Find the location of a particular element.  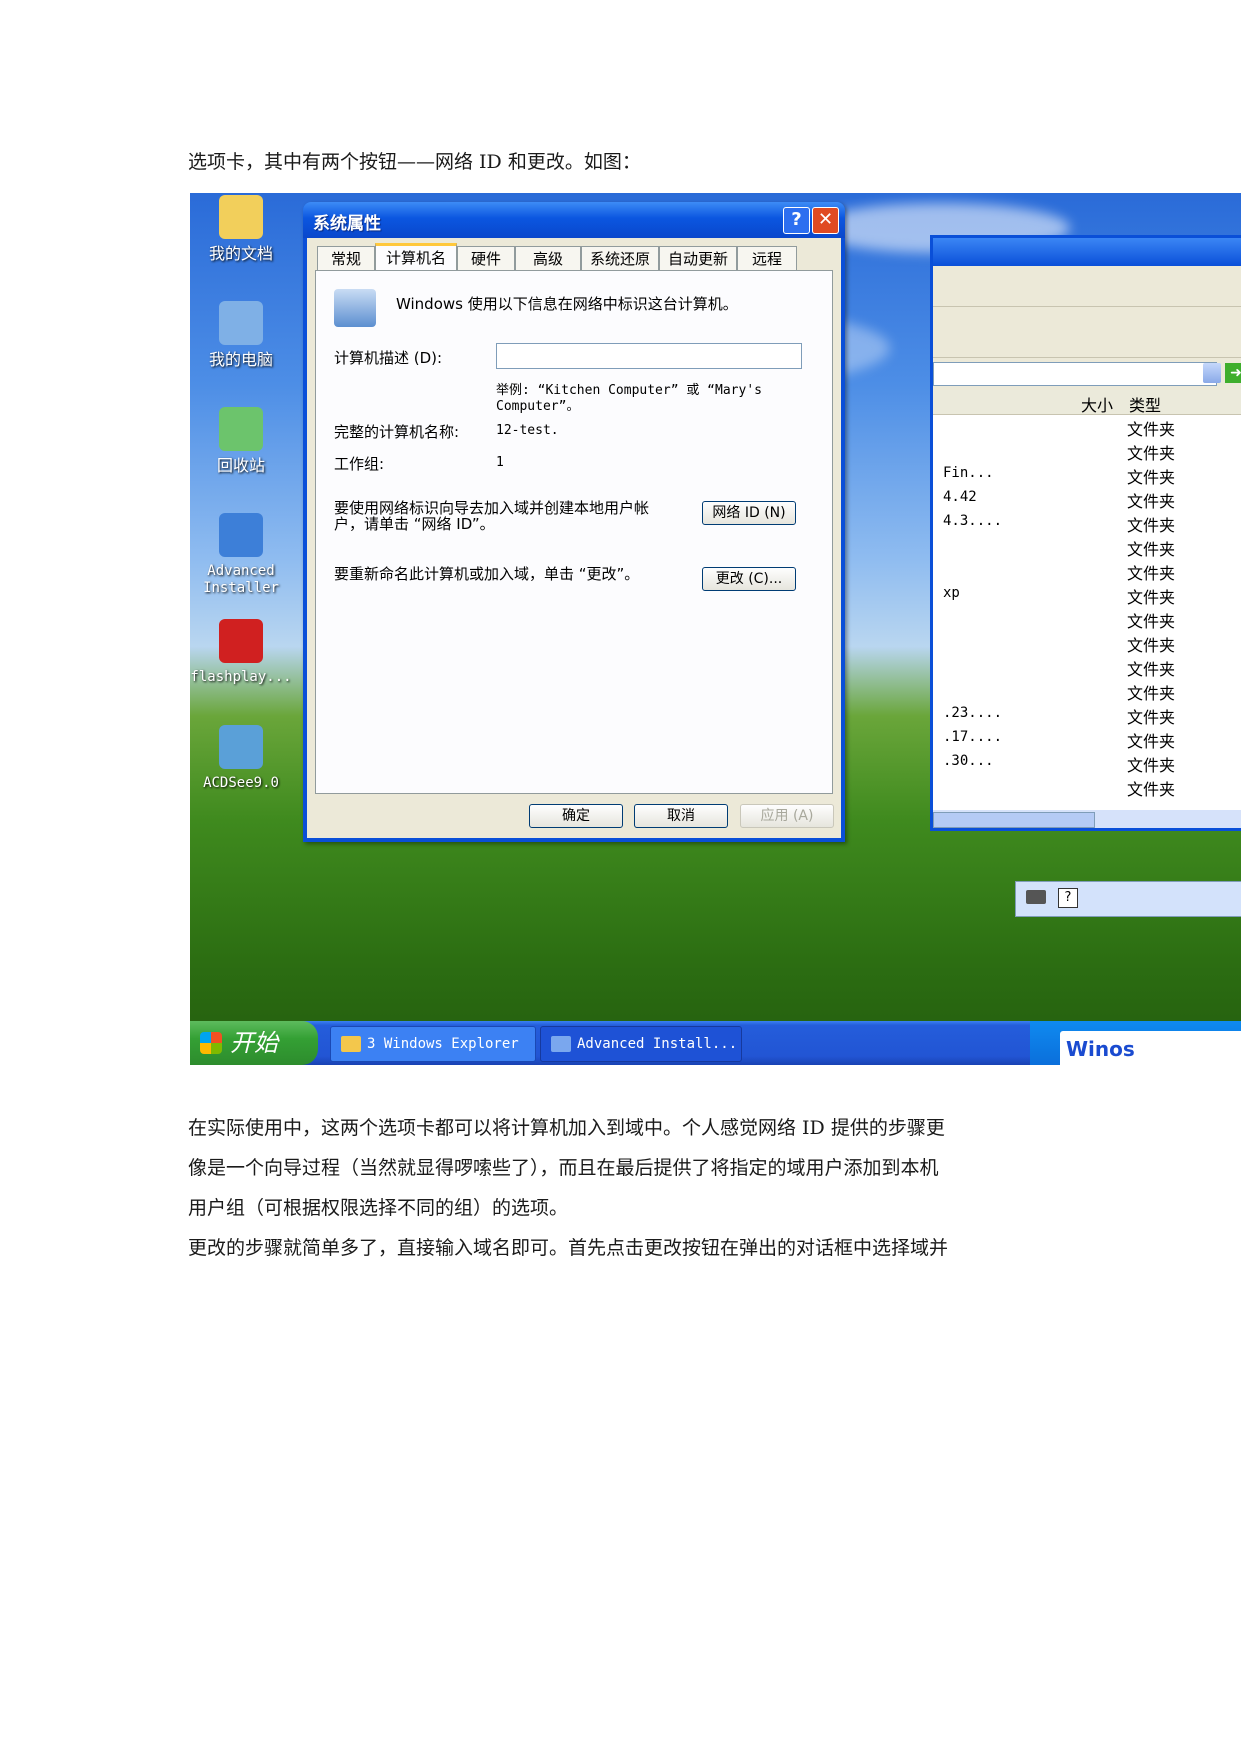

windows-logo-icon is located at coordinates (211, 1043).